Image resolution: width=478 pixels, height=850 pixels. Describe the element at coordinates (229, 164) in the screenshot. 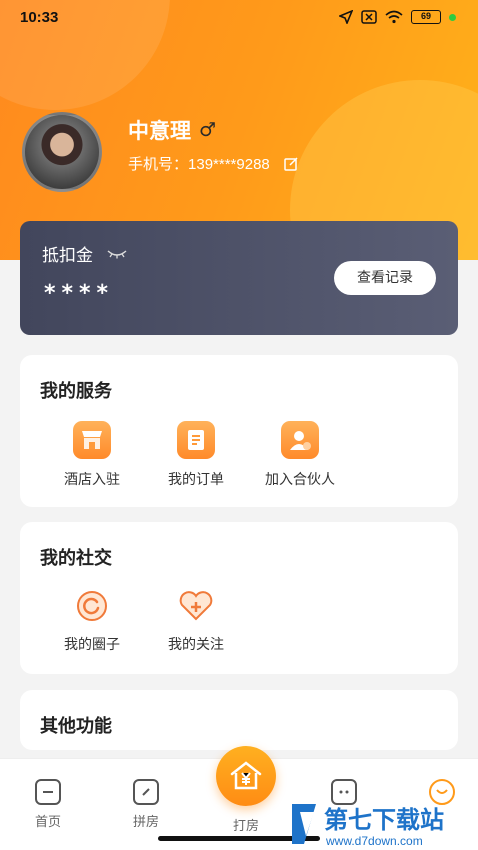

I see `phone-number: 139****9288` at that location.